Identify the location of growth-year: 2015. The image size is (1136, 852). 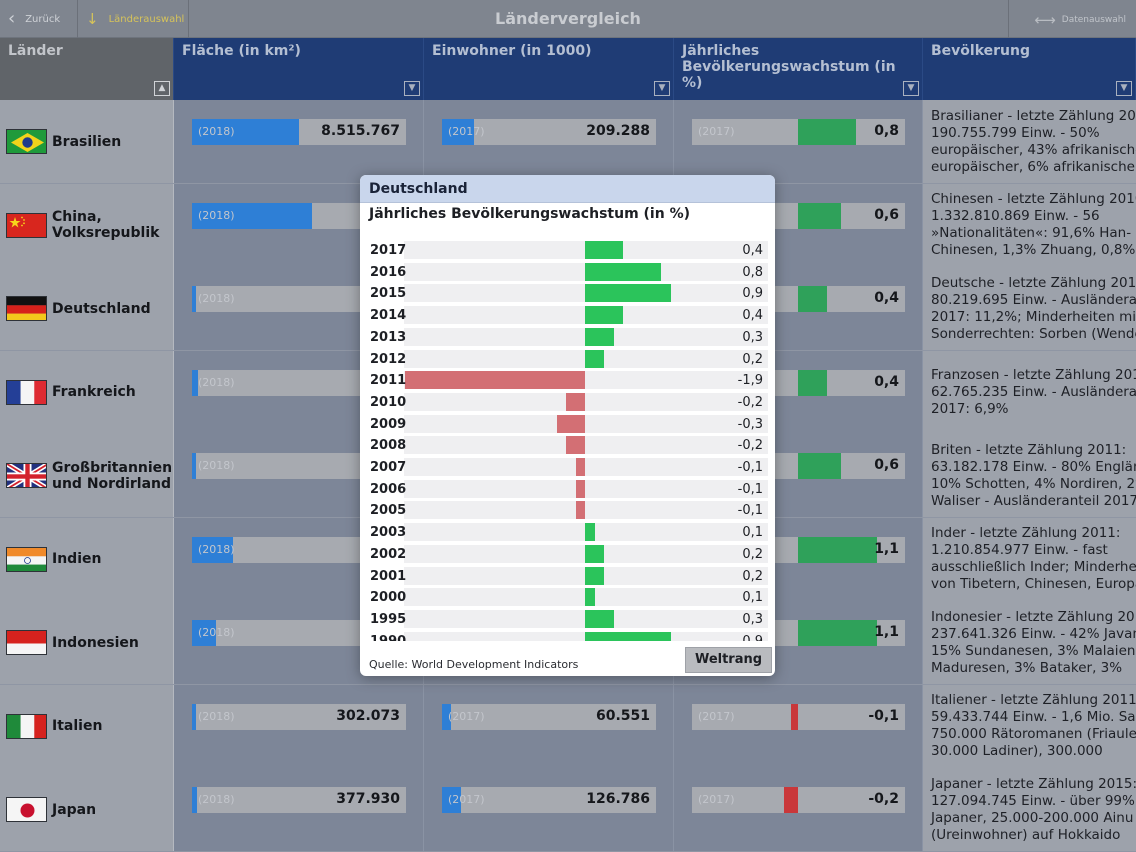
(388, 294).